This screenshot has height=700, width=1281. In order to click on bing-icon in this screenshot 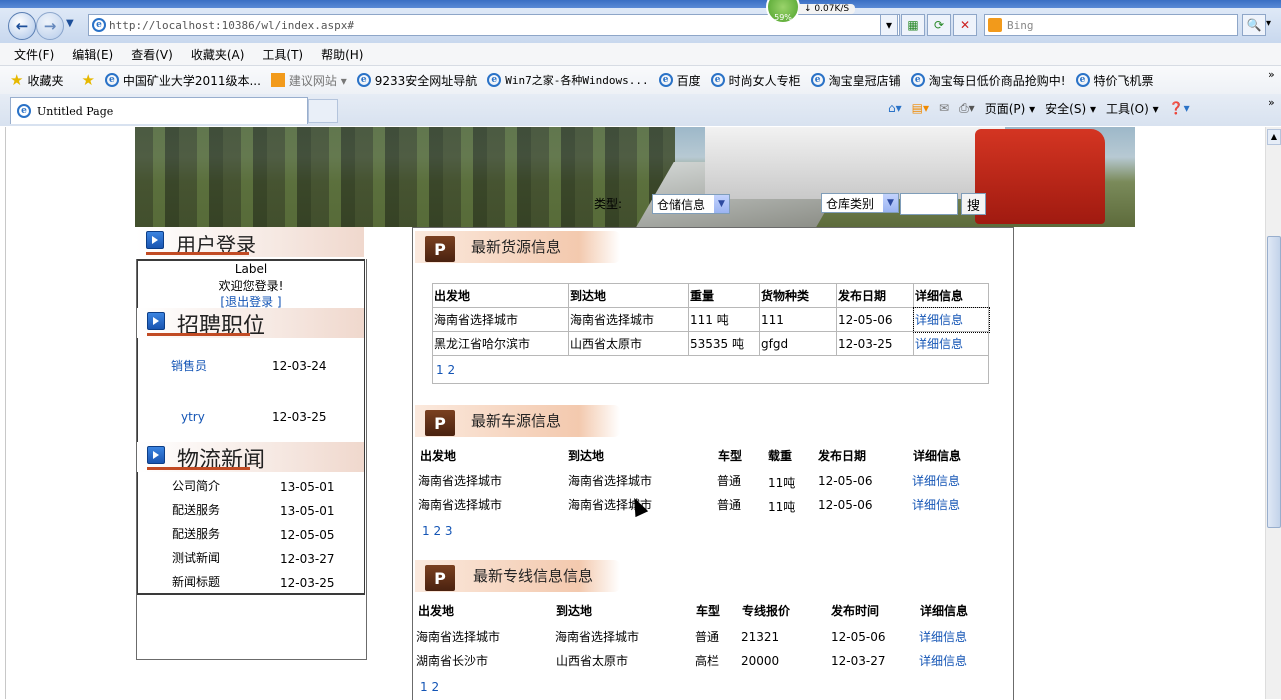, I will do `click(995, 25)`.